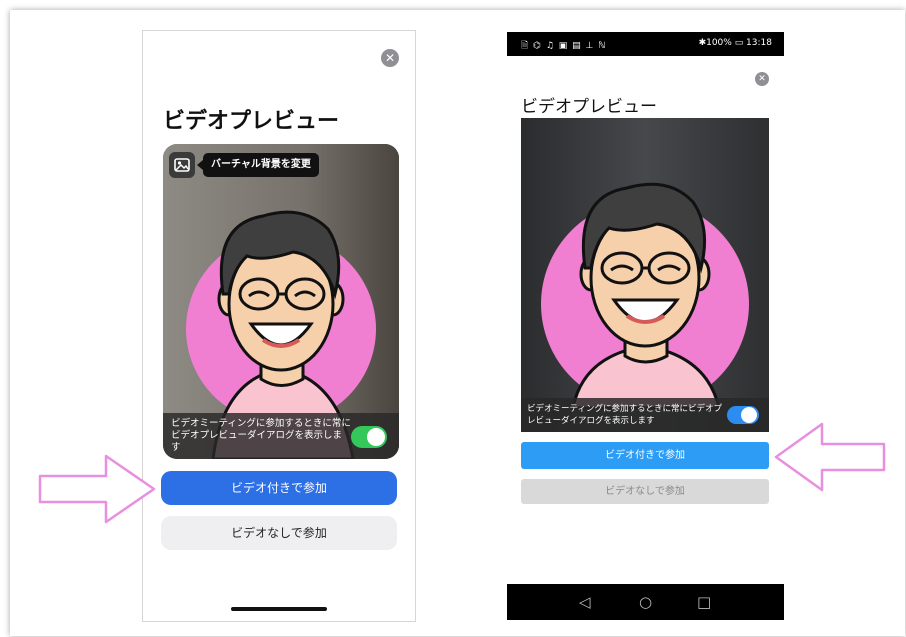 The width and height of the screenshot is (906, 637). I want to click on image-icon, so click(182, 165).